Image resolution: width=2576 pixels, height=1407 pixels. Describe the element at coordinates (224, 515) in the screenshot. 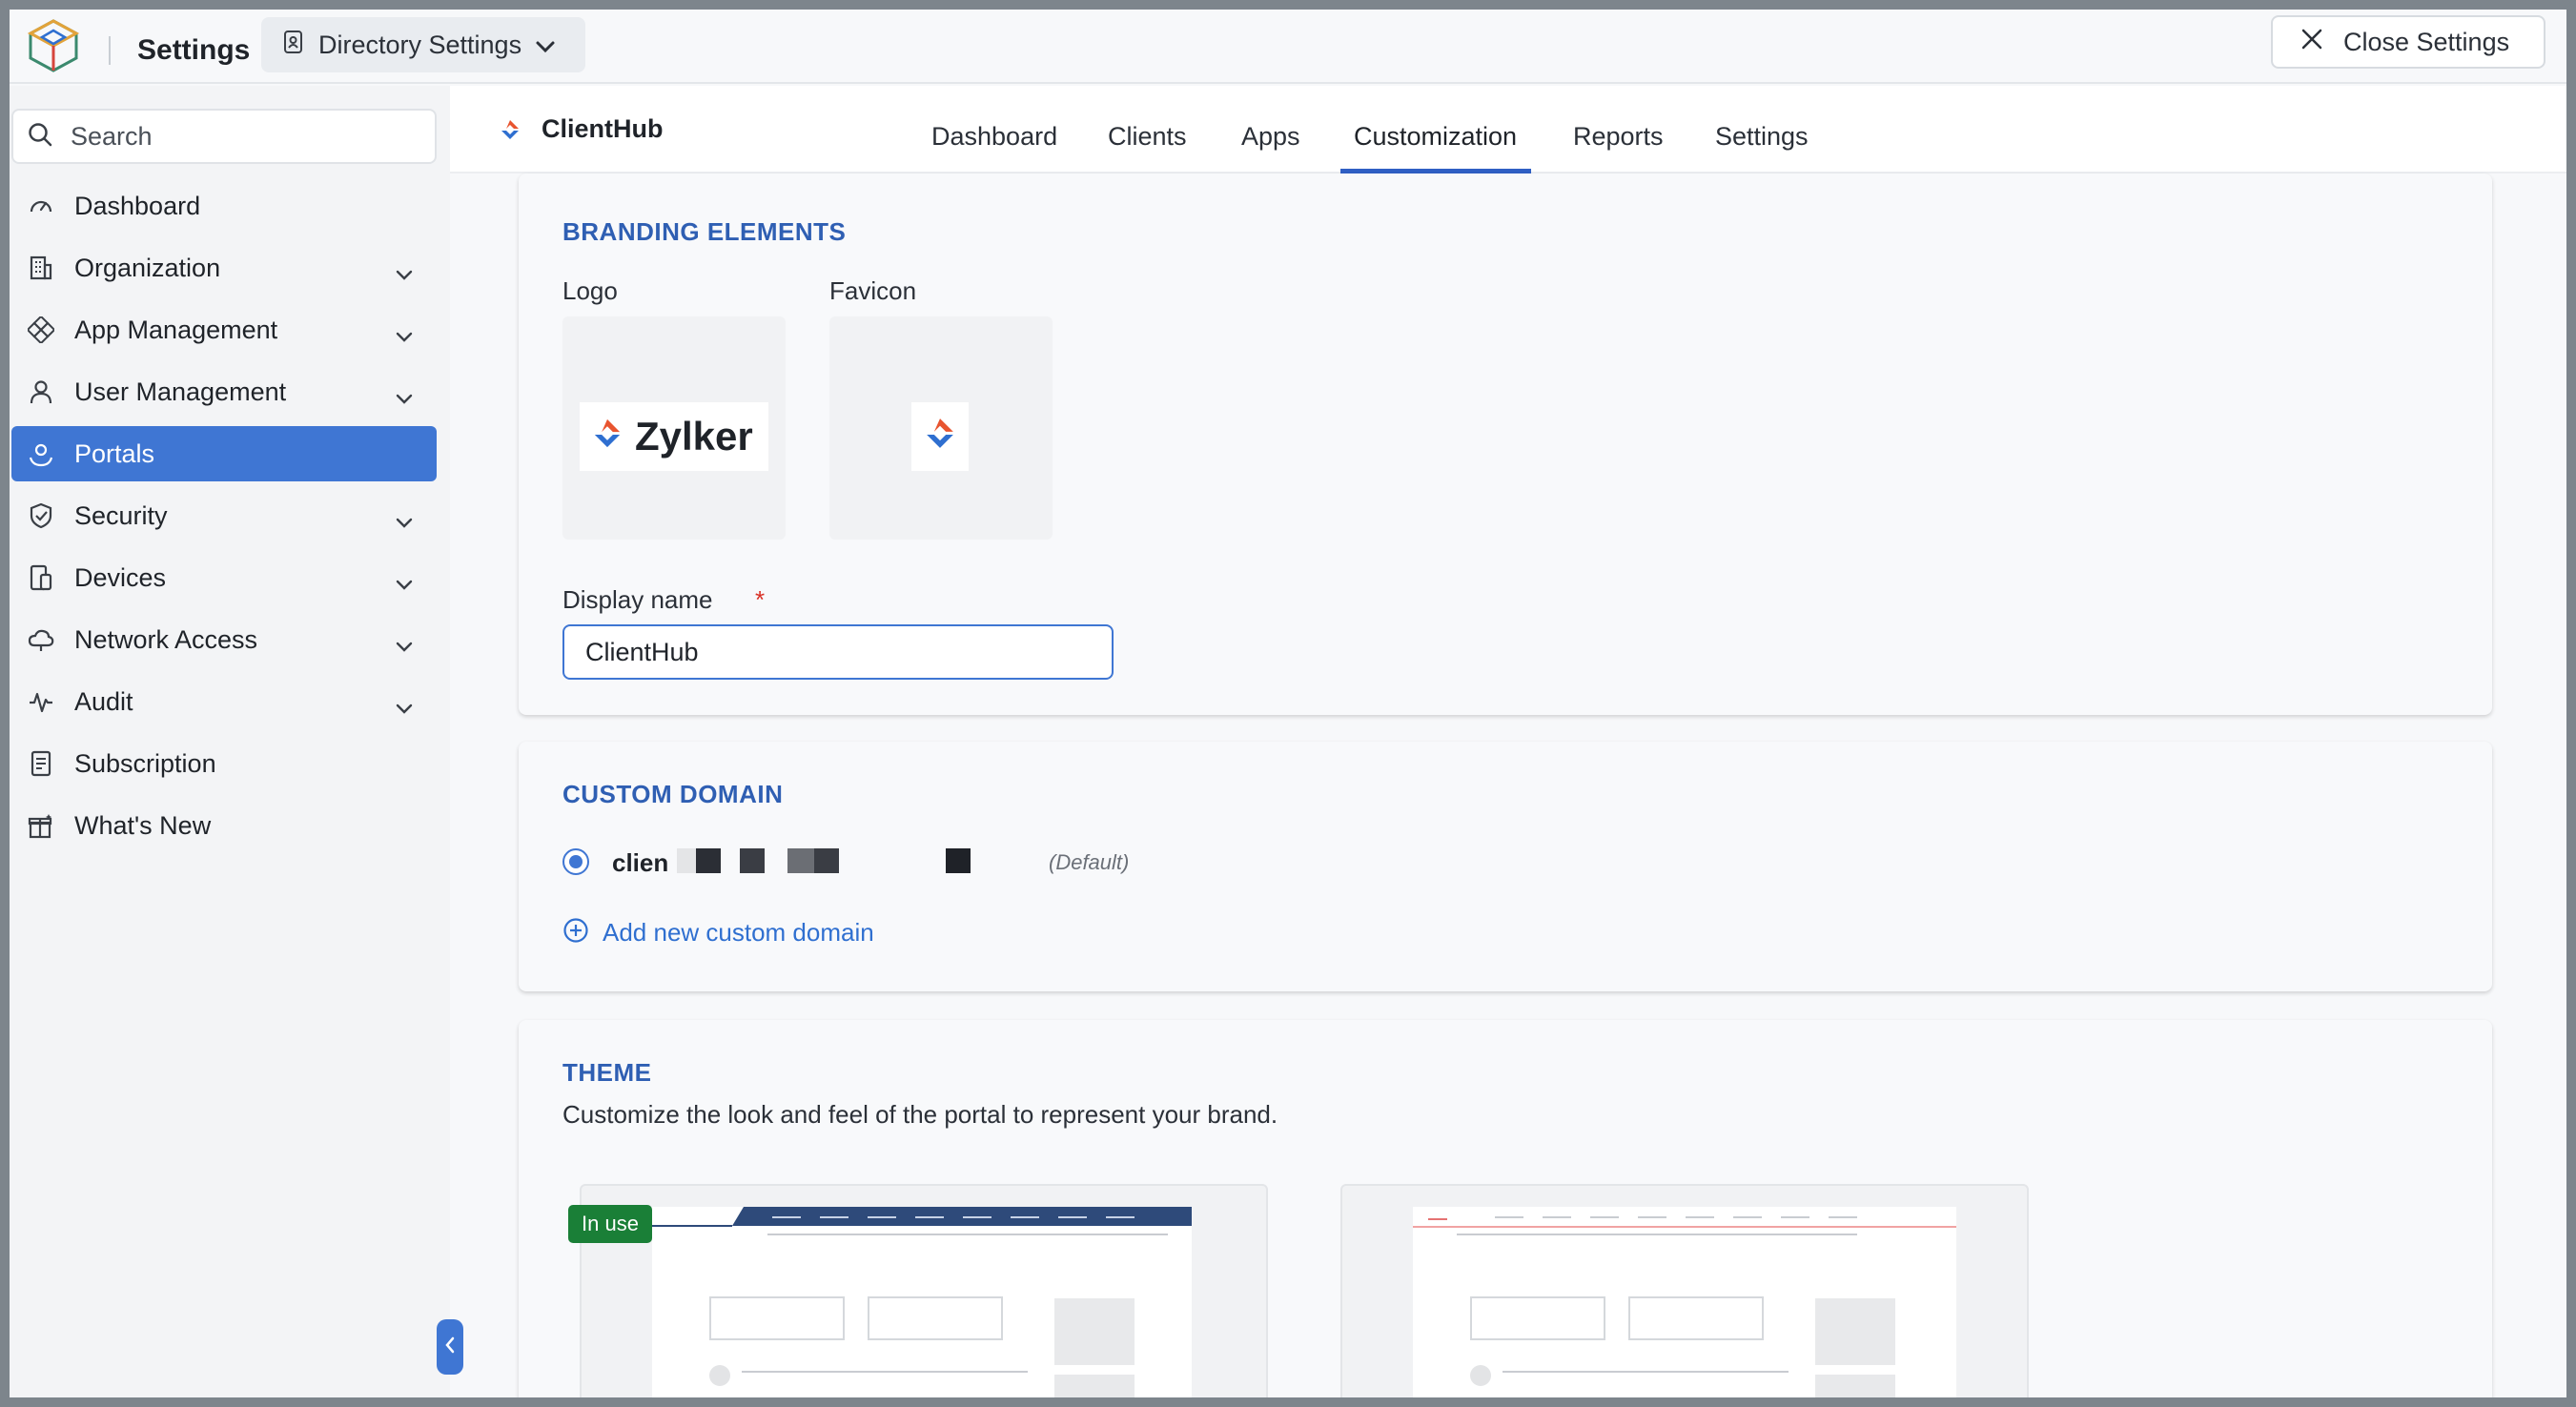

I see `sidebar-item-security: Security` at that location.